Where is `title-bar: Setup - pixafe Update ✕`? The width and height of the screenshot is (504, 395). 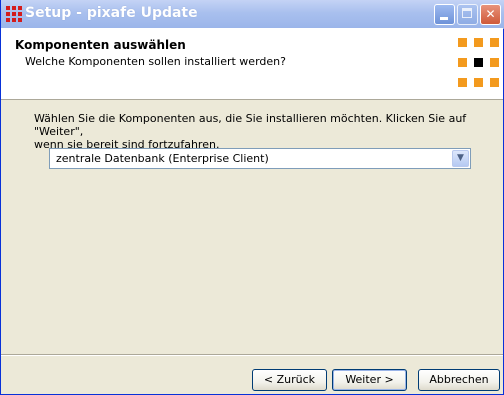 title-bar: Setup - pixafe Update ✕ is located at coordinates (252, 14).